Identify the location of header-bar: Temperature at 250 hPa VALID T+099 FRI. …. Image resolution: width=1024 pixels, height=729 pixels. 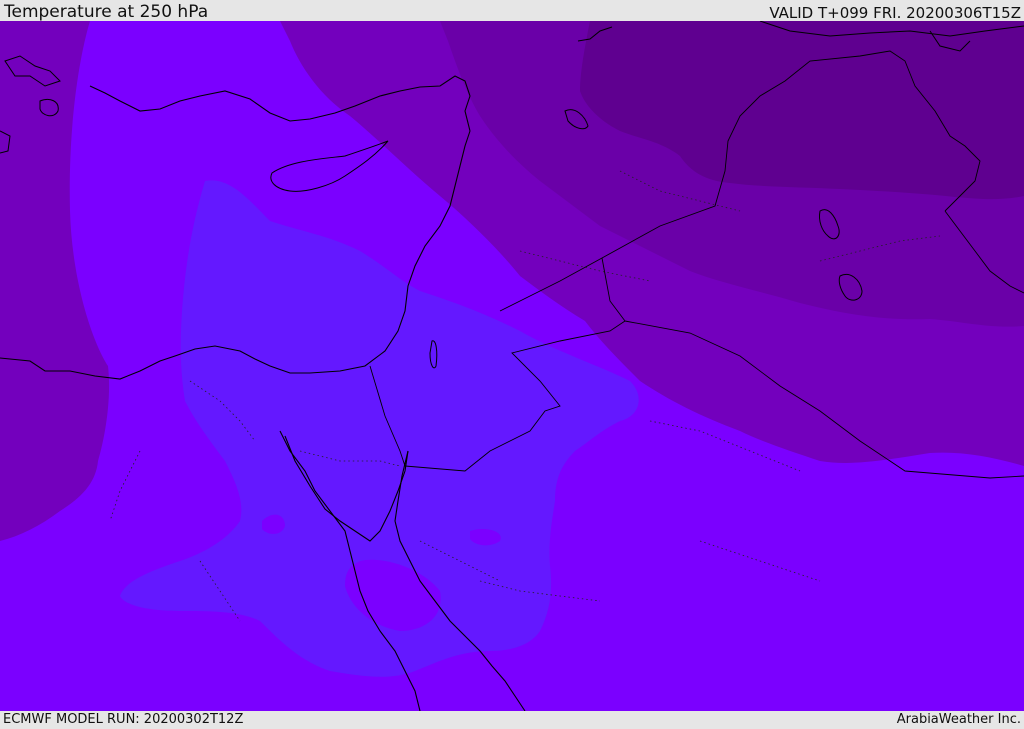
(512, 10).